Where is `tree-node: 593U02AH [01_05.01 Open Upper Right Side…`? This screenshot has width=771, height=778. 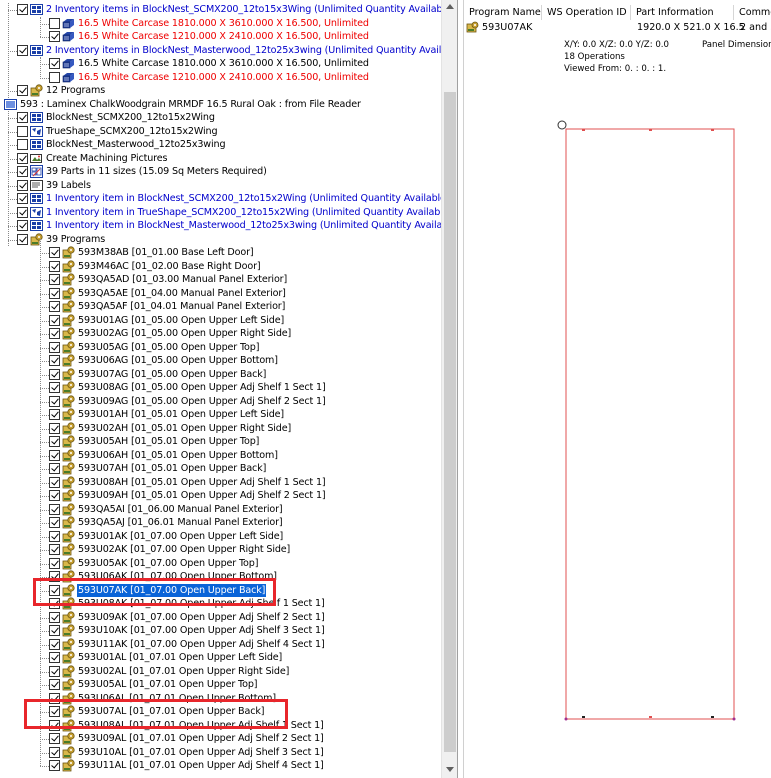
tree-node: 593U02AH [01_05.01 Open Upper Right Side… is located at coordinates (220, 428).